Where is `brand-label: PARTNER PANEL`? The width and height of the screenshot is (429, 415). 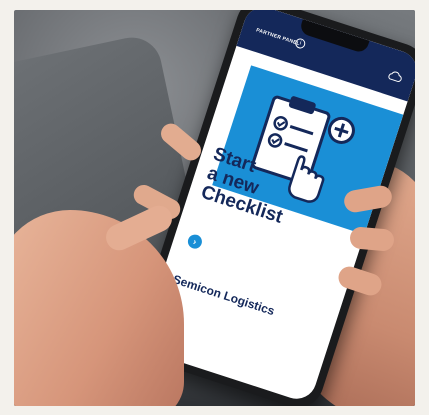 brand-label: PARTNER PANEL is located at coordinates (278, 37).